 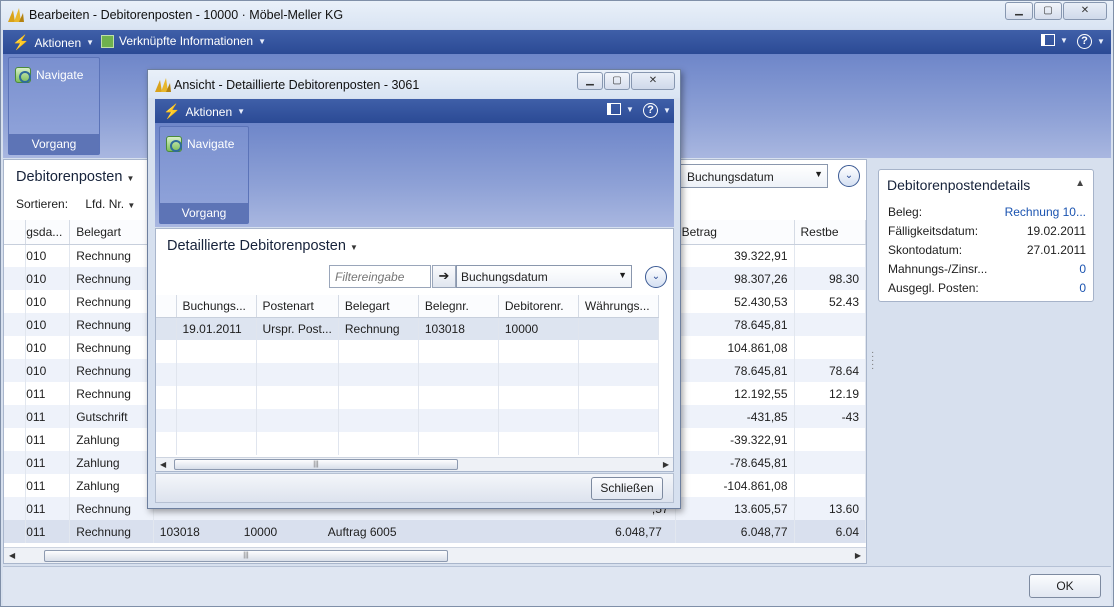 What do you see at coordinates (735, 255) in the screenshot?
I see `cell-amount: 39.322,91` at bounding box center [735, 255].